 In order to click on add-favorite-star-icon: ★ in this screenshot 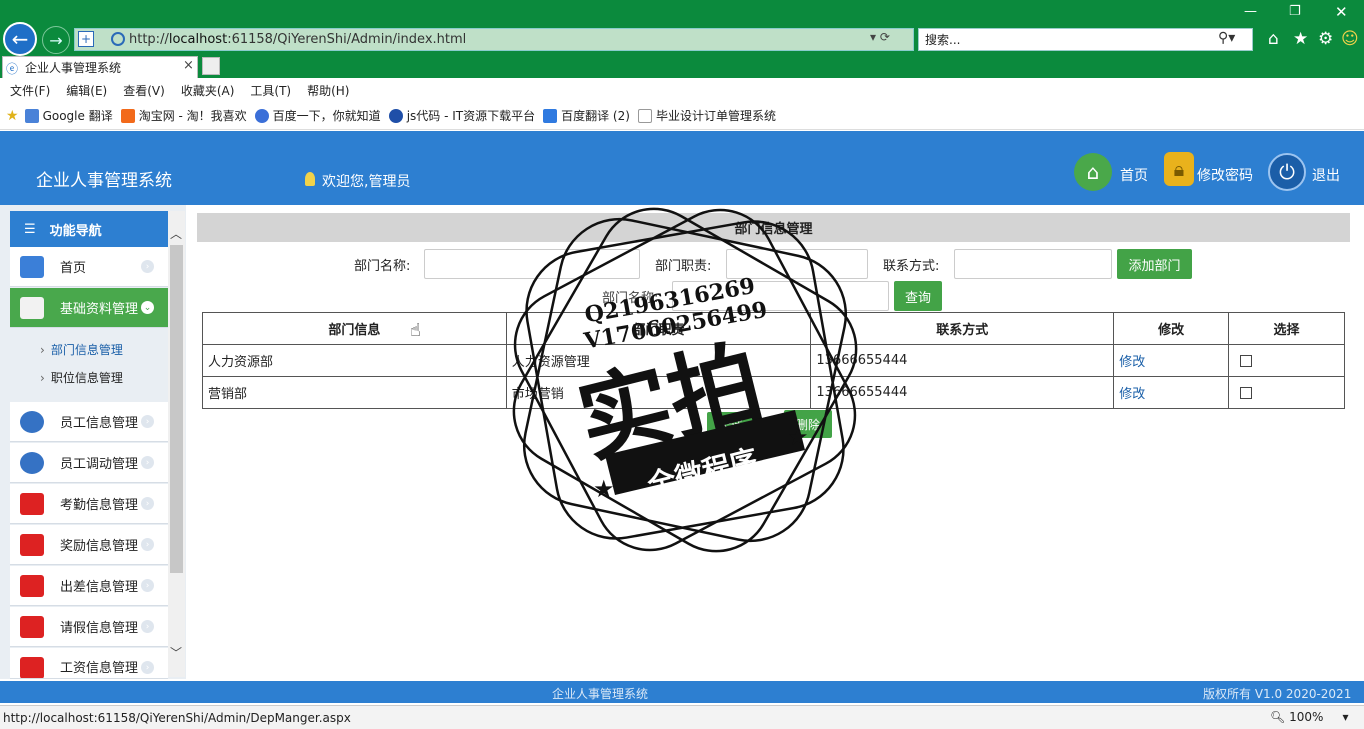, I will do `click(12, 116)`.